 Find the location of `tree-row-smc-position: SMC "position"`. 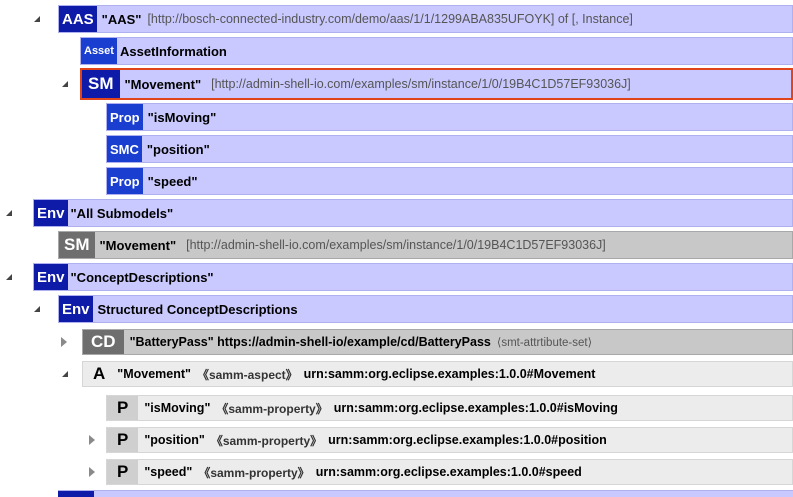

tree-row-smc-position: SMC "position" is located at coordinates (396, 149).